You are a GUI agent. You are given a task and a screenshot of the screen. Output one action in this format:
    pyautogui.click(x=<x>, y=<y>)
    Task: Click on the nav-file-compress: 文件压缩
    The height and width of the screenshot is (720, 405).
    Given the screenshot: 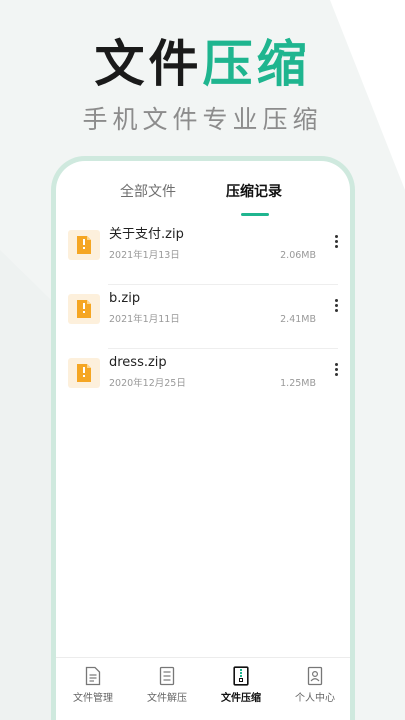 What is the action you would take?
    pyautogui.click(x=241, y=689)
    